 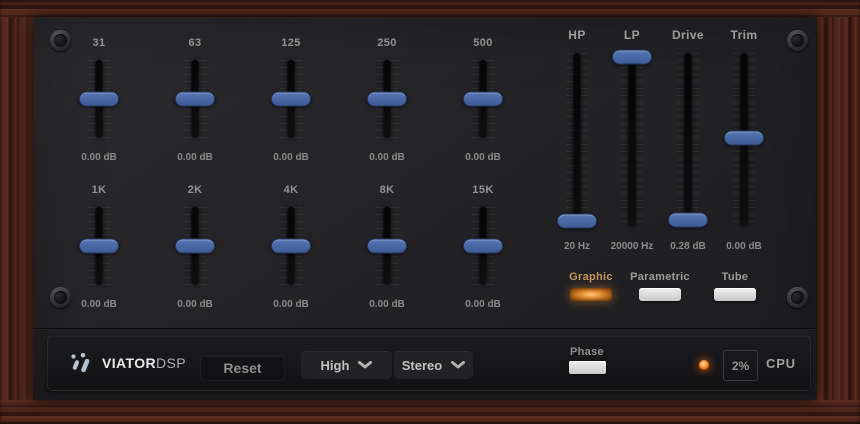 What do you see at coordinates (688, 35) in the screenshot?
I see `filter-label: Drive` at bounding box center [688, 35].